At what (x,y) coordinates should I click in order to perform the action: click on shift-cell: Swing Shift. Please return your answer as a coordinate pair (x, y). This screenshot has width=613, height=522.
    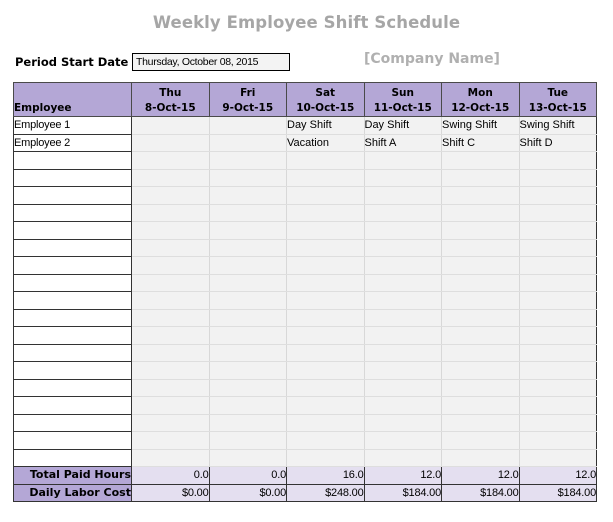
    Looking at the image, I should click on (480, 125).